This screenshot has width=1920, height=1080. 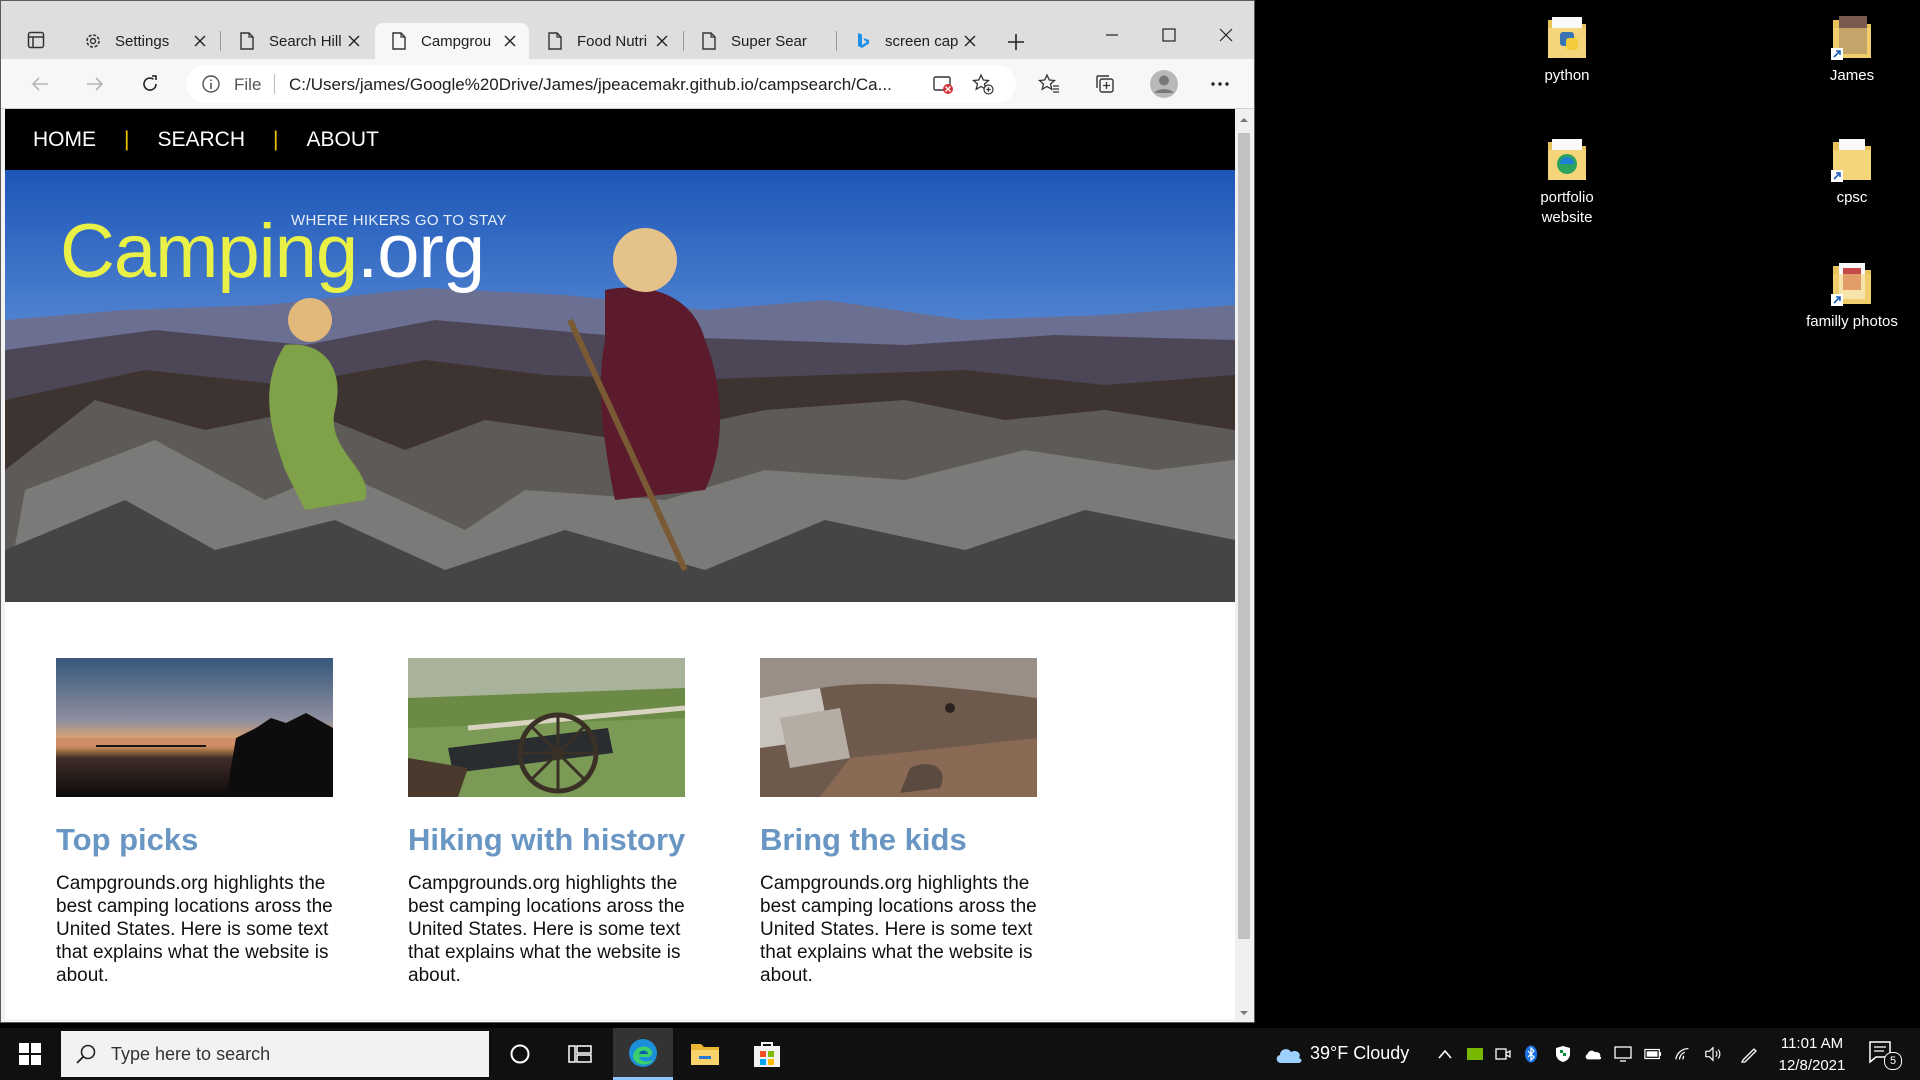 What do you see at coordinates (64, 140) in the screenshot?
I see `nav-home-link: HOME` at bounding box center [64, 140].